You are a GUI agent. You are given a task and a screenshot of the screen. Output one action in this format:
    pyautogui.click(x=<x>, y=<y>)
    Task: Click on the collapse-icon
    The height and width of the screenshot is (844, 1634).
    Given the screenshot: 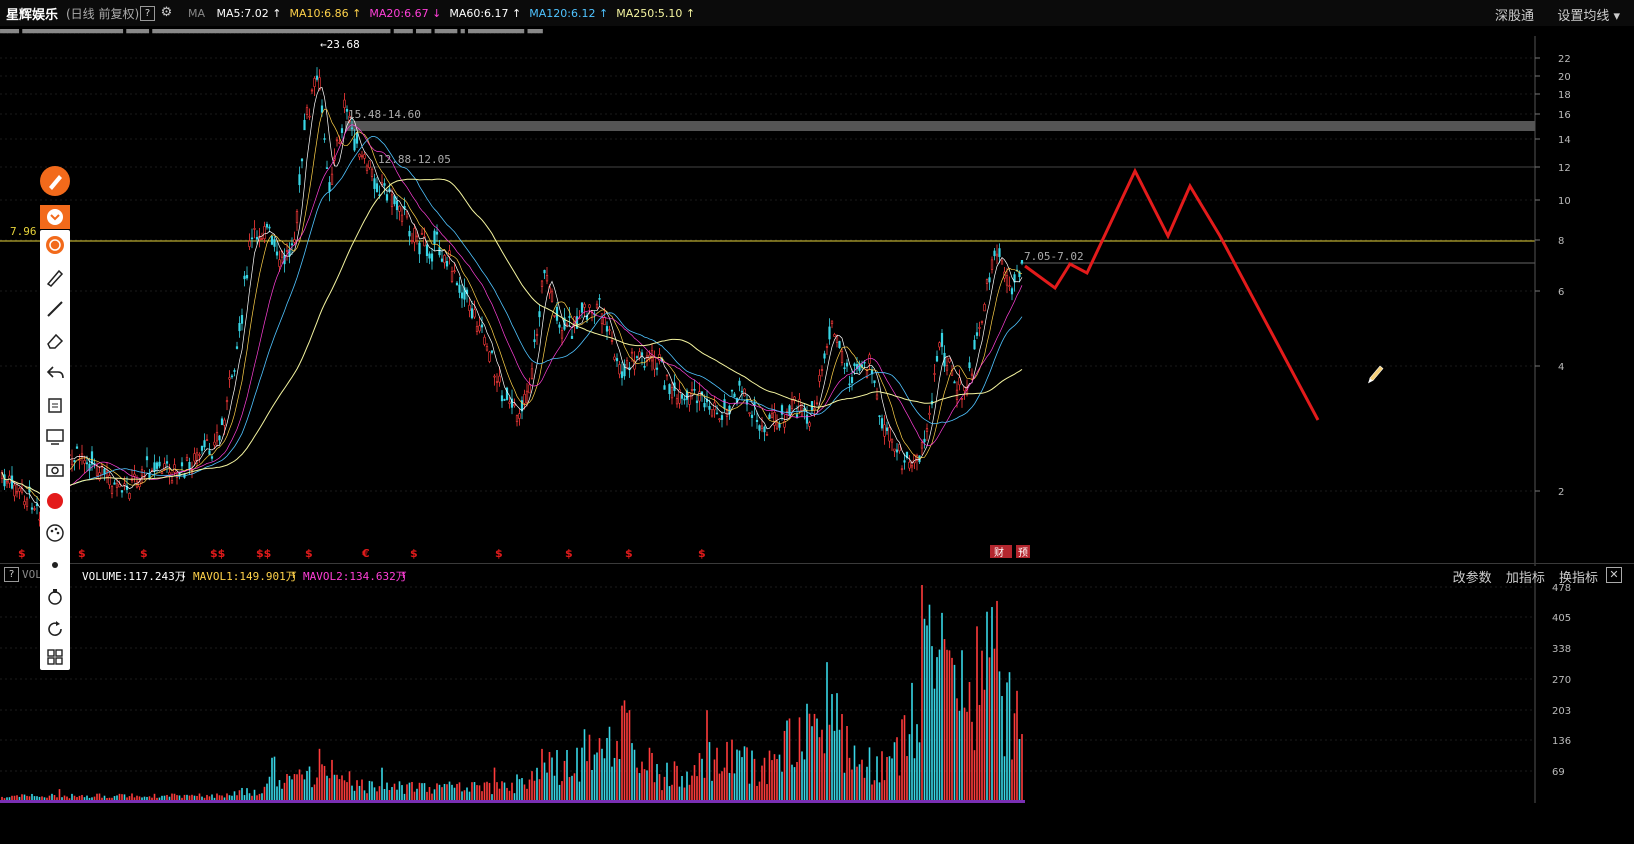 What is the action you would take?
    pyautogui.click(x=55, y=217)
    